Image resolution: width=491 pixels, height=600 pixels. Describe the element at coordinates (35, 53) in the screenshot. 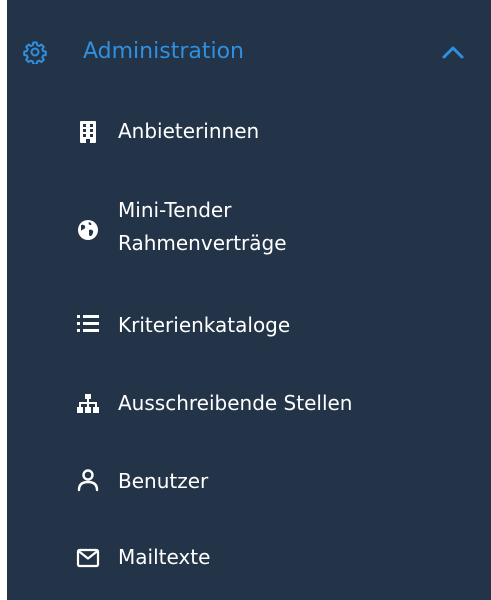

I see `gear-icon` at that location.